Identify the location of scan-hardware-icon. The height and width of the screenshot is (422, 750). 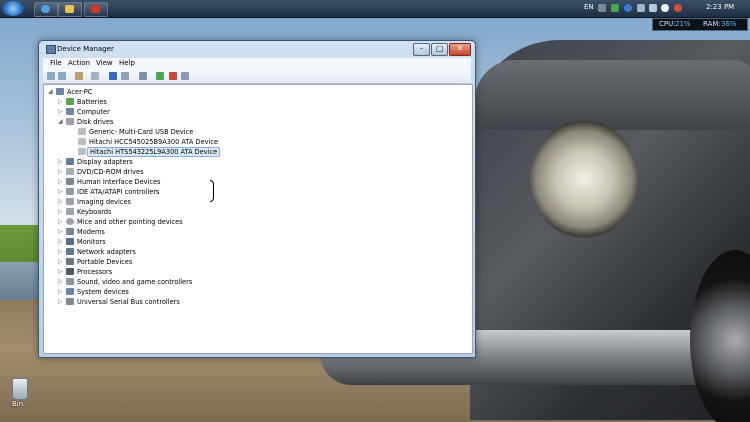
(143, 76).